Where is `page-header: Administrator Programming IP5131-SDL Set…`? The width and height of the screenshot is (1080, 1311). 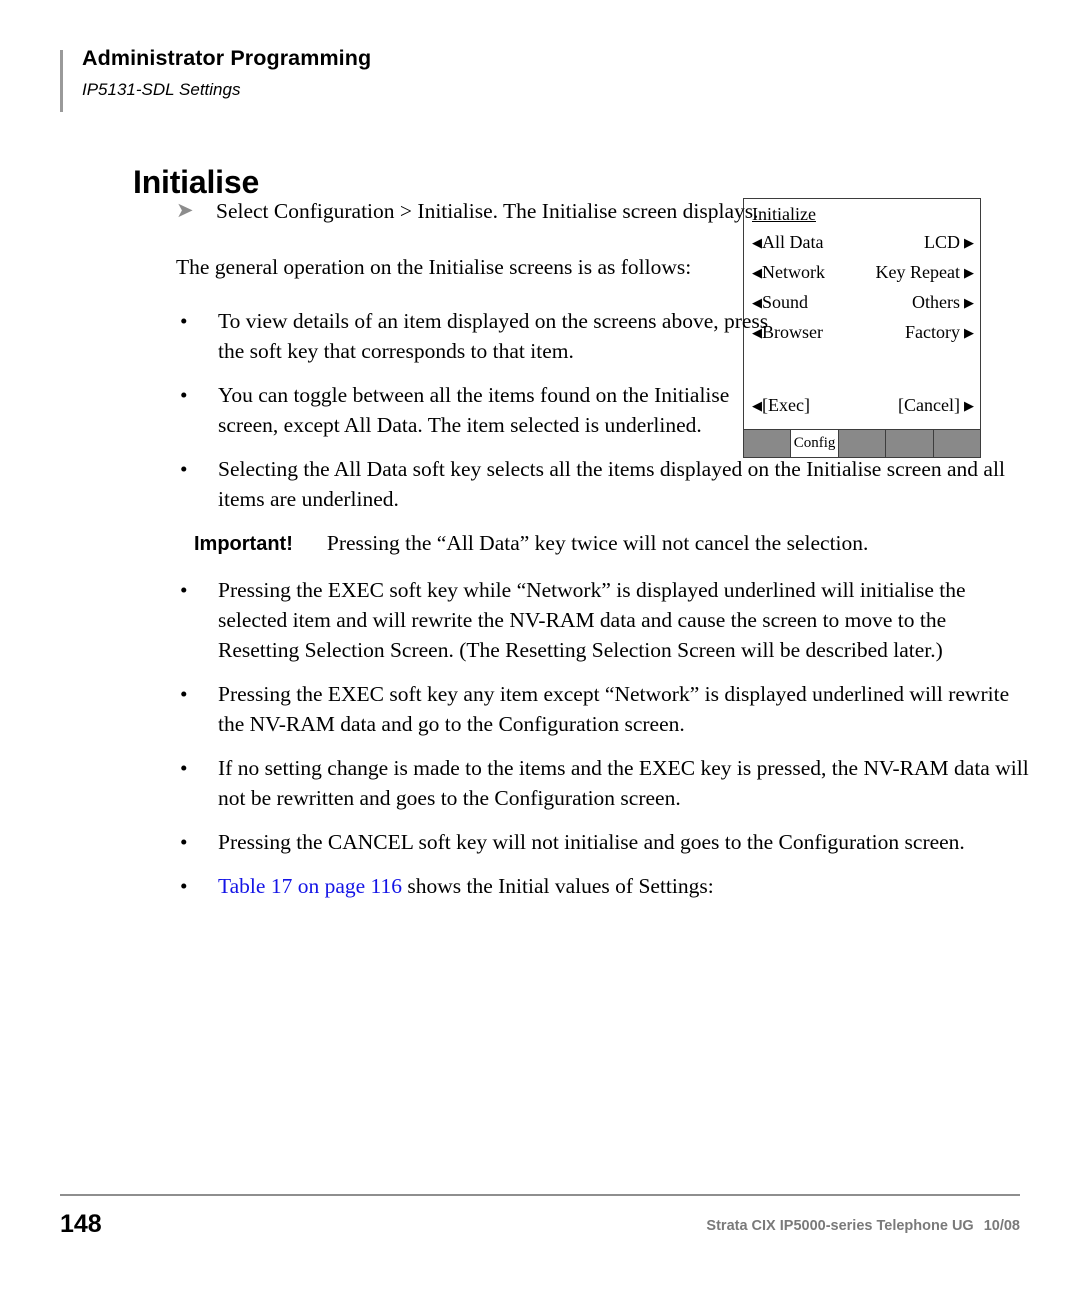 page-header: Administrator Programming IP5131-SDL Set… is located at coordinates (520, 80).